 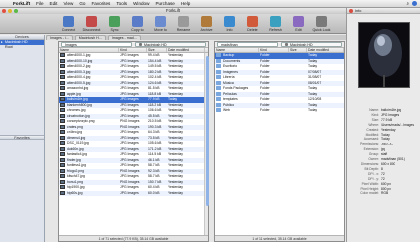 I want to click on spotlight-icon: ⌕, so click(x=408, y=3).